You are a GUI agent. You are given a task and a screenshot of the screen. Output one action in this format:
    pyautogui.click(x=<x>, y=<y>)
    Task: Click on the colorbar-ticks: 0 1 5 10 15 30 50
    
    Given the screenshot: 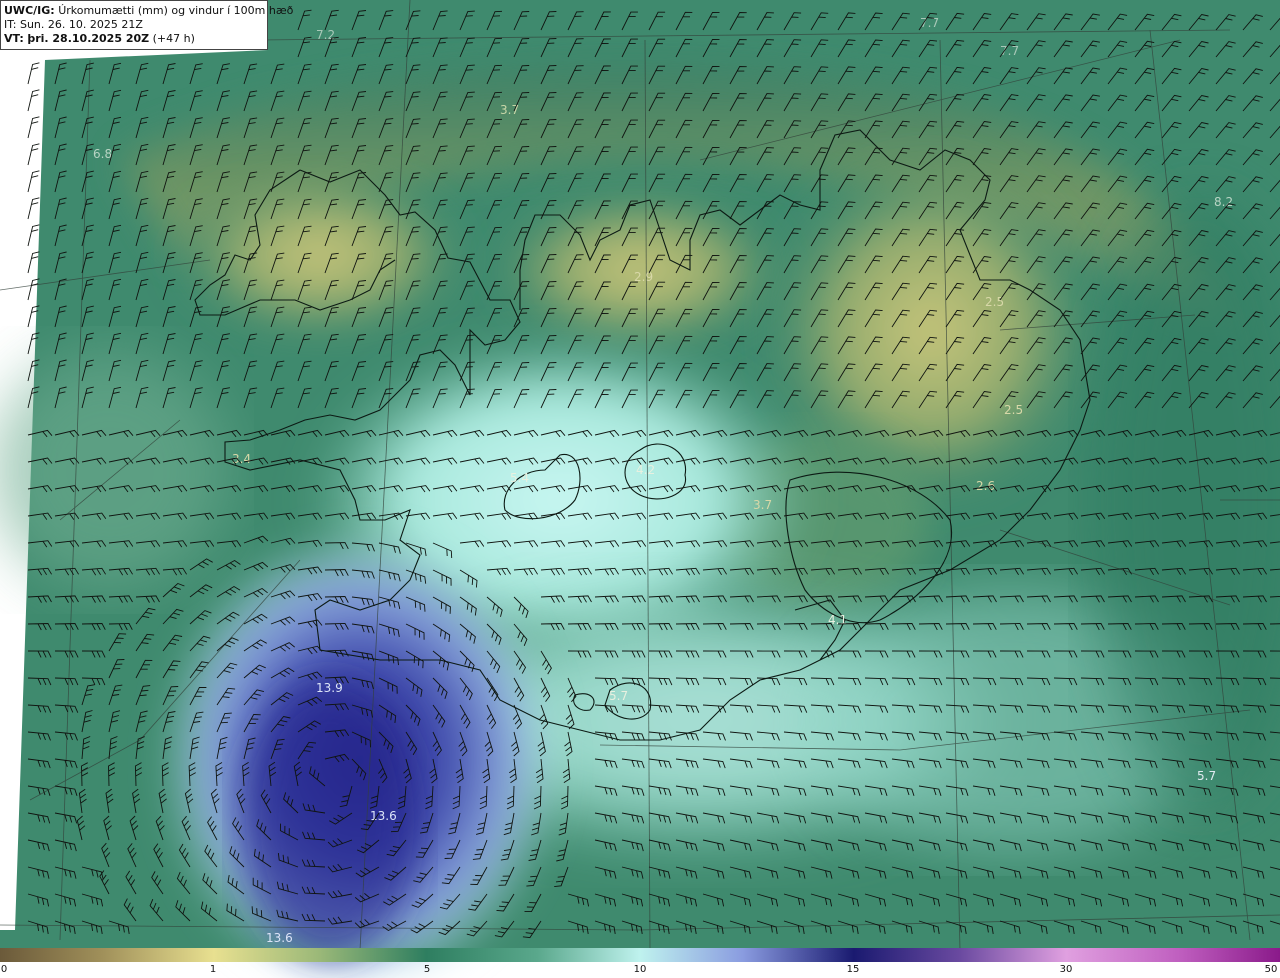 What is the action you would take?
    pyautogui.click(x=640, y=970)
    